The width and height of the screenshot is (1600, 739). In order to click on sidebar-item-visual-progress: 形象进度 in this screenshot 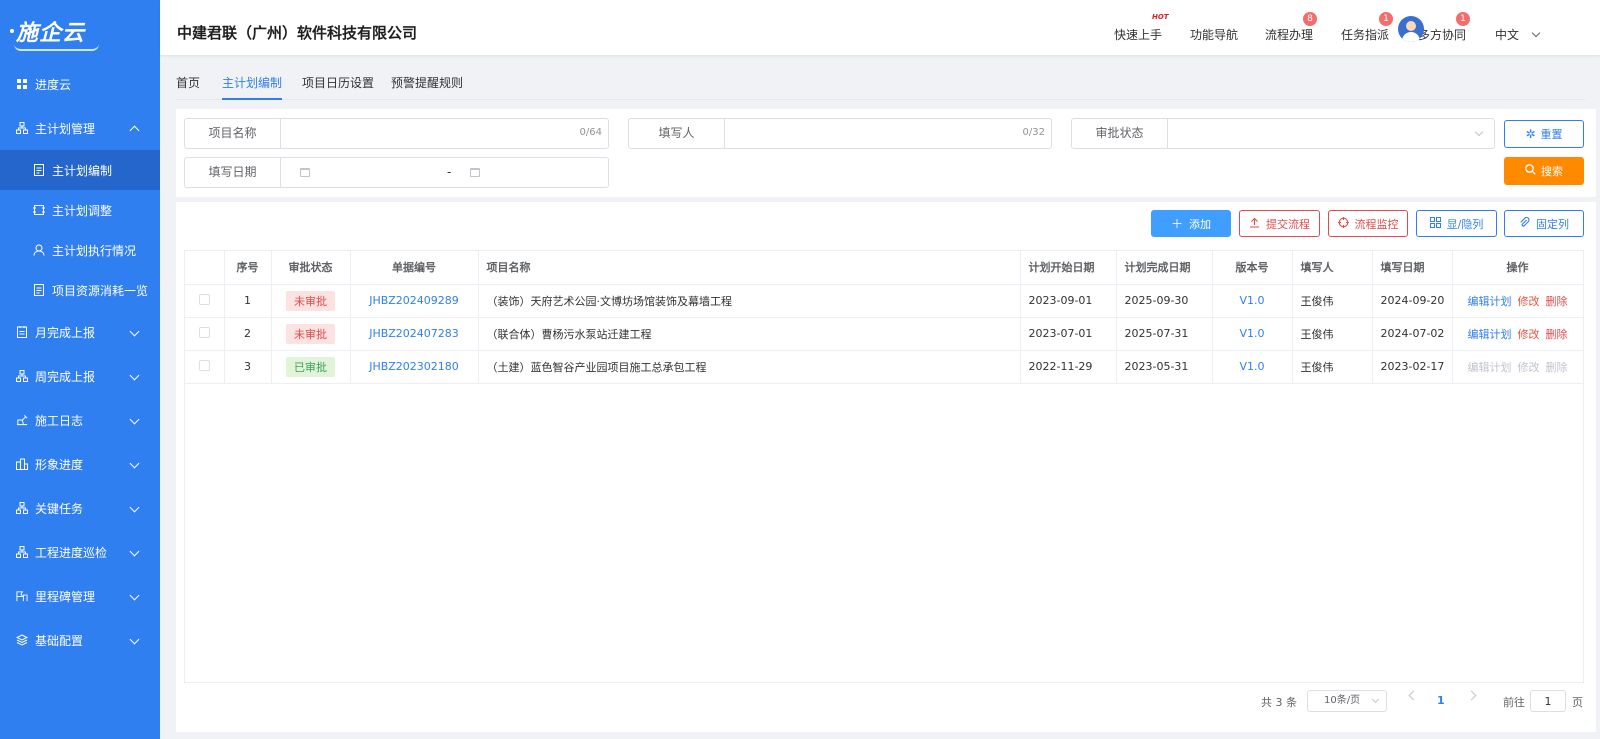, I will do `click(80, 464)`.